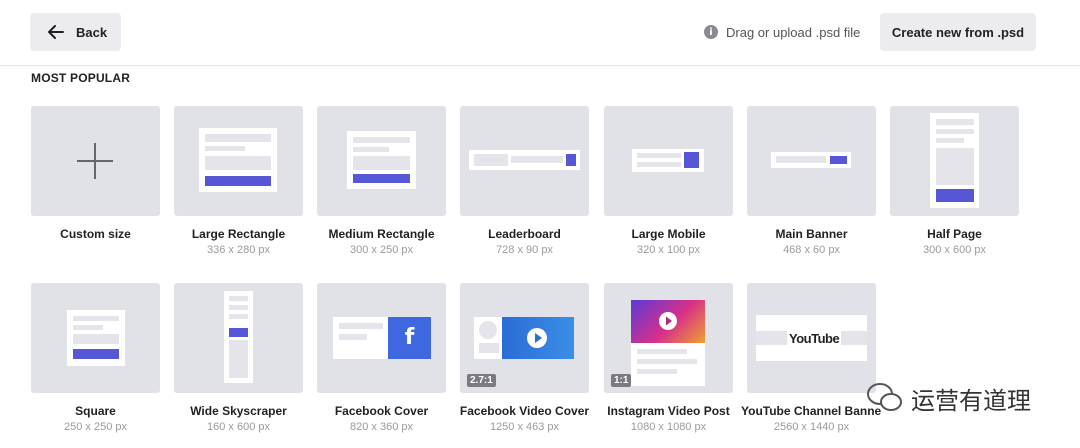 This screenshot has height=448, width=1080. What do you see at coordinates (711, 32) in the screenshot?
I see `info-icon: i` at bounding box center [711, 32].